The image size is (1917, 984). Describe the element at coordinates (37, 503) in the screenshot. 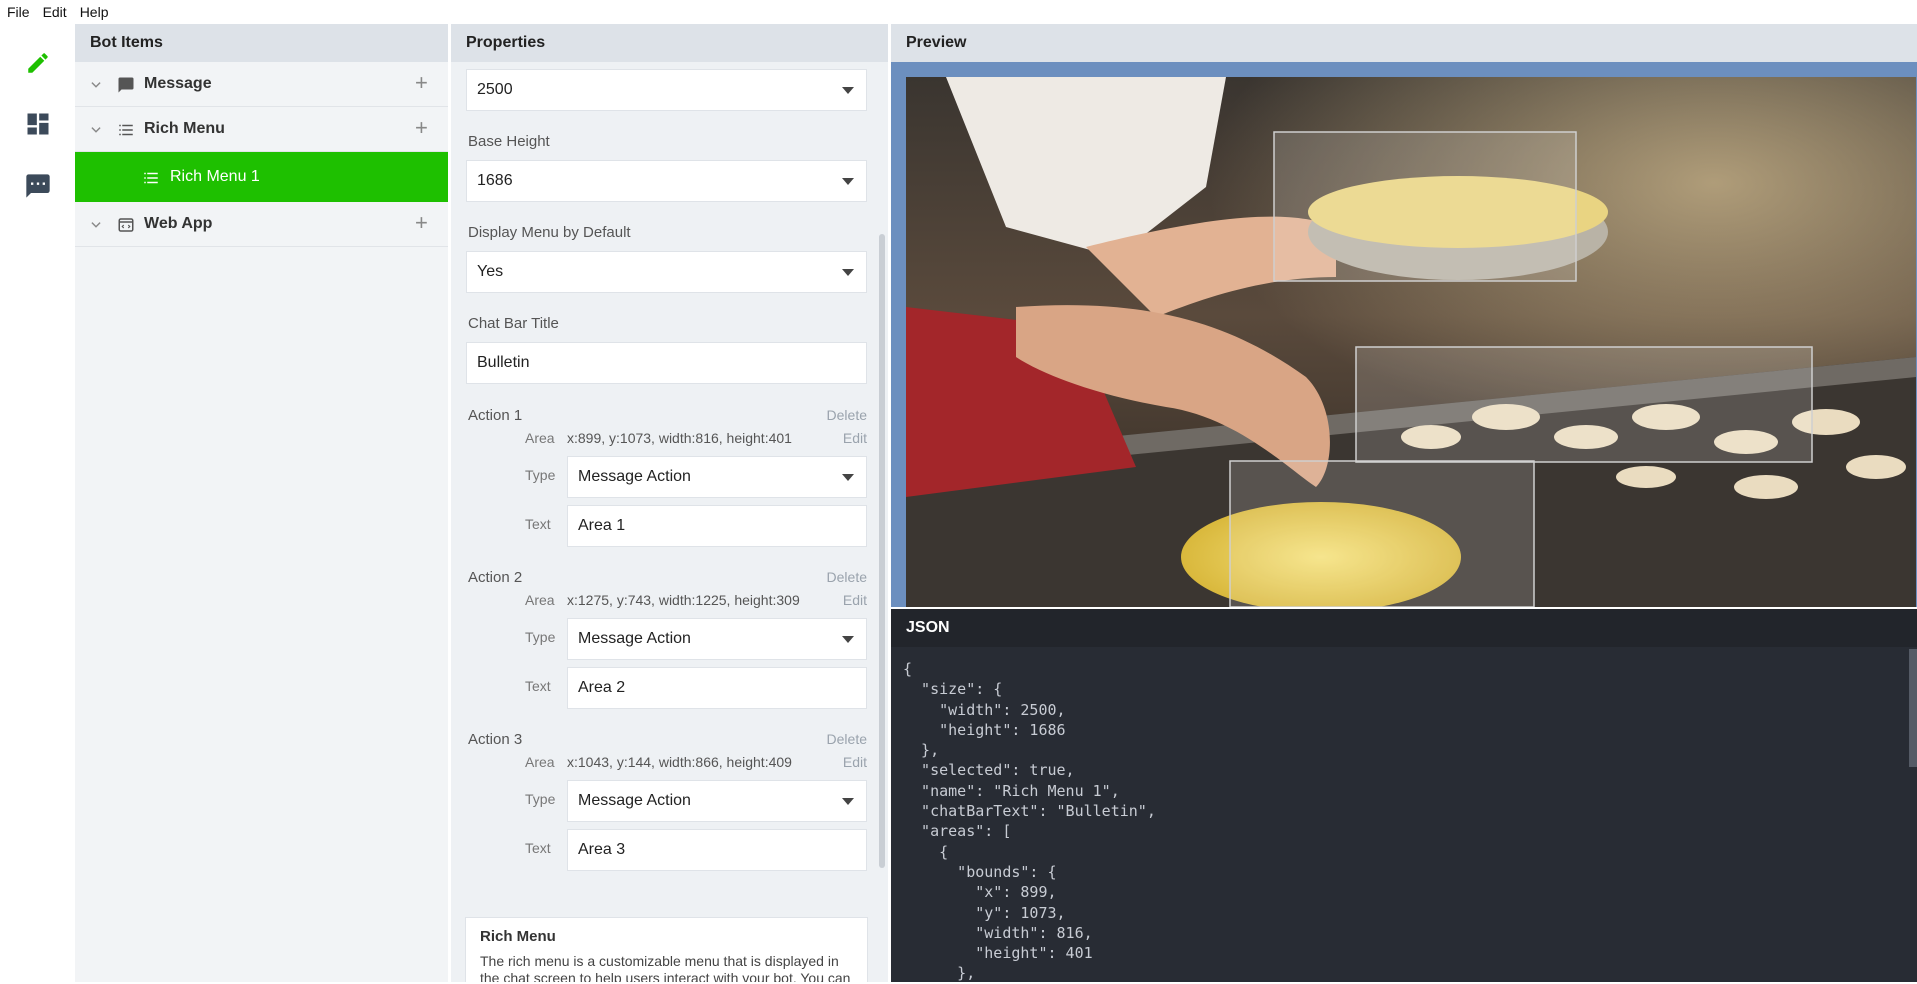

I see `activity-bar` at that location.